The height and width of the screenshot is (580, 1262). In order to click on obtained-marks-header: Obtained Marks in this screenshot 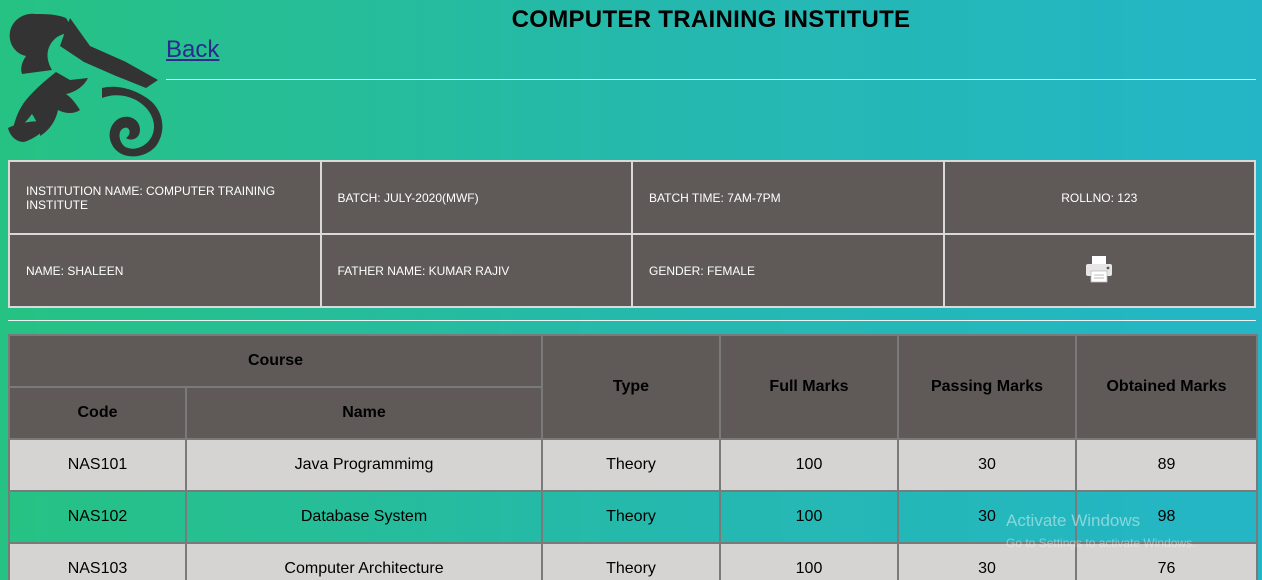, I will do `click(1166, 387)`.